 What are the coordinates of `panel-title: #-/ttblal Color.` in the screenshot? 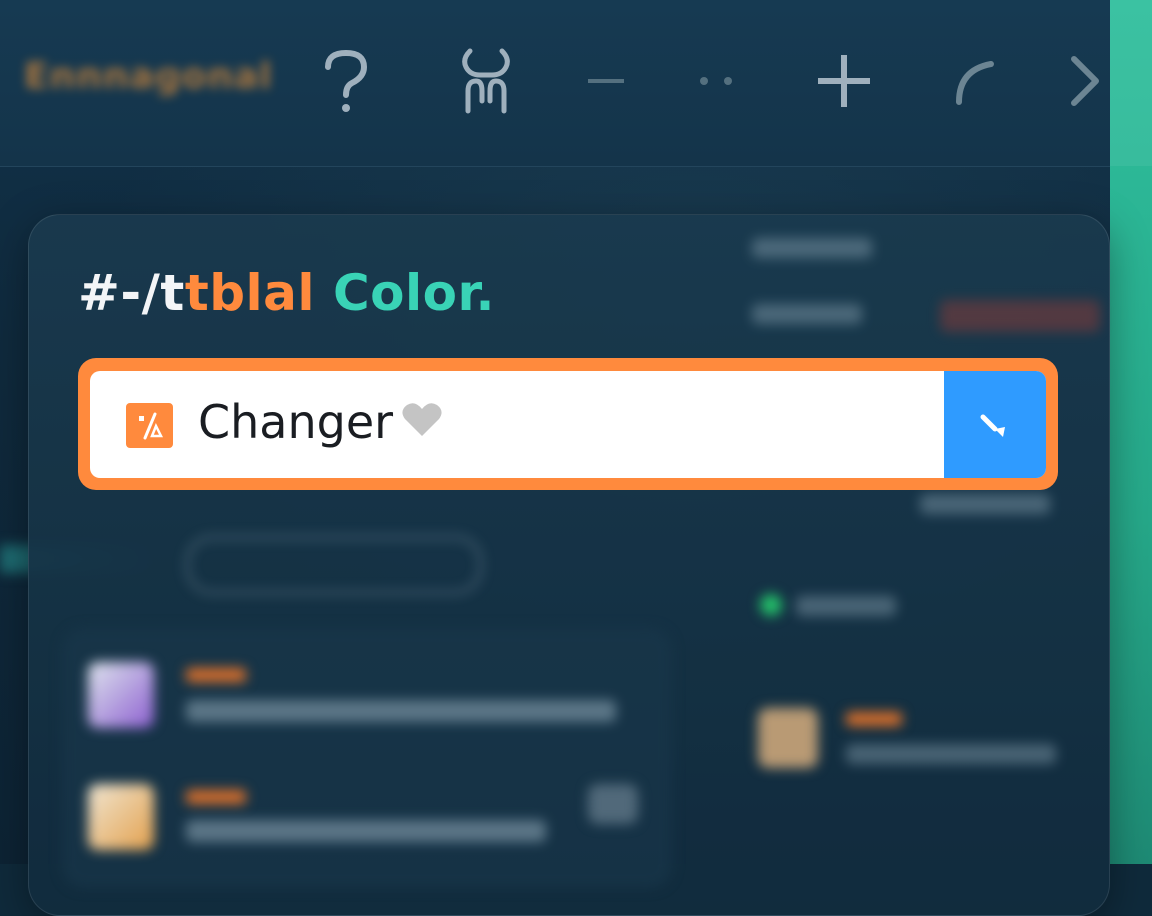 It's located at (286, 293).